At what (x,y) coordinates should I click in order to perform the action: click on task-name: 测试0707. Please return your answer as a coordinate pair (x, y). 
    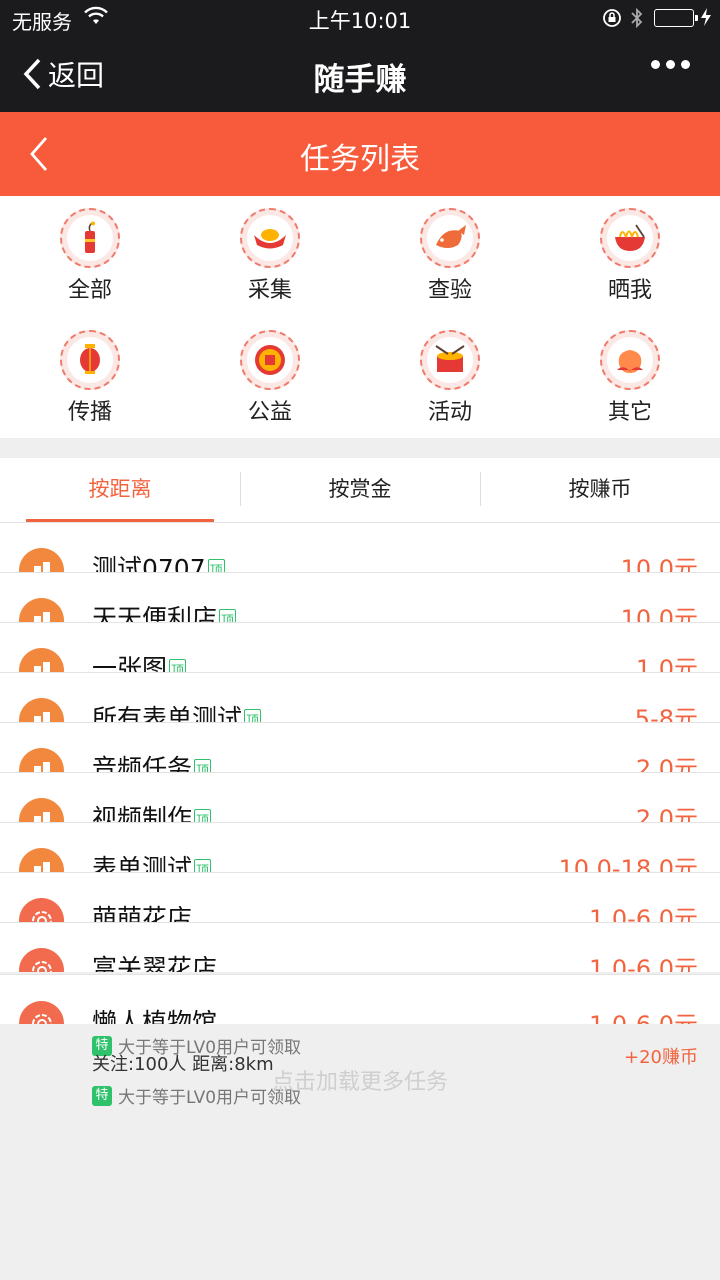
    Looking at the image, I should click on (149, 563).